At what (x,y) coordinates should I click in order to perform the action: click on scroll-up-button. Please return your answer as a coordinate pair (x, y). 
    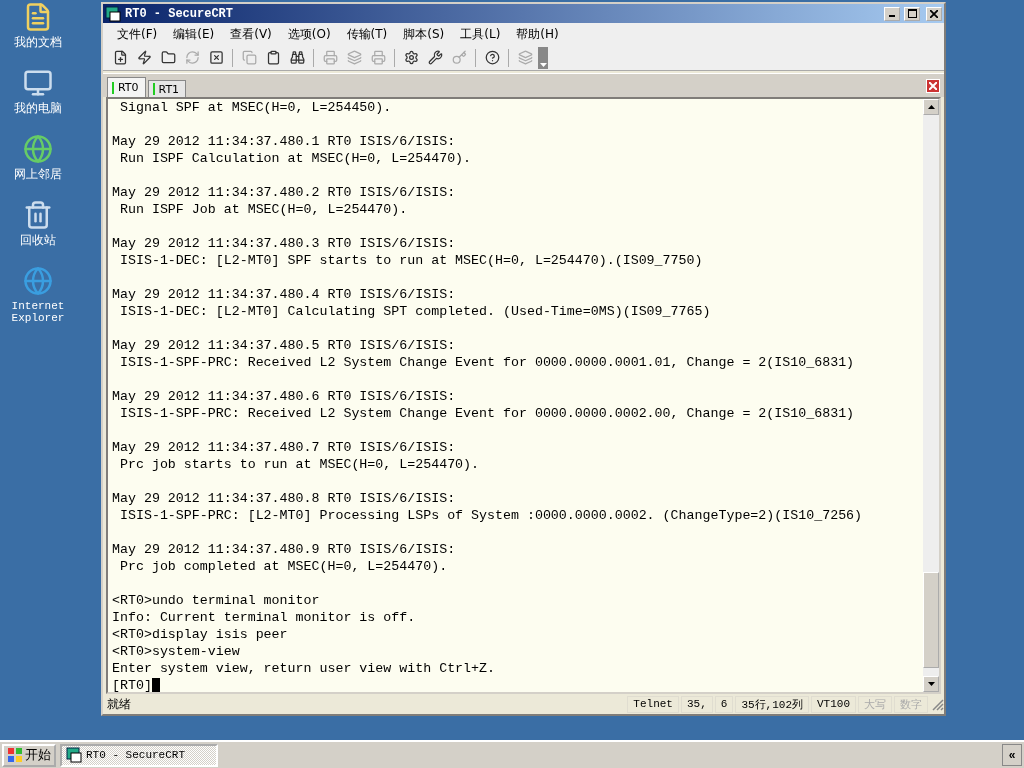
    Looking at the image, I should click on (931, 107).